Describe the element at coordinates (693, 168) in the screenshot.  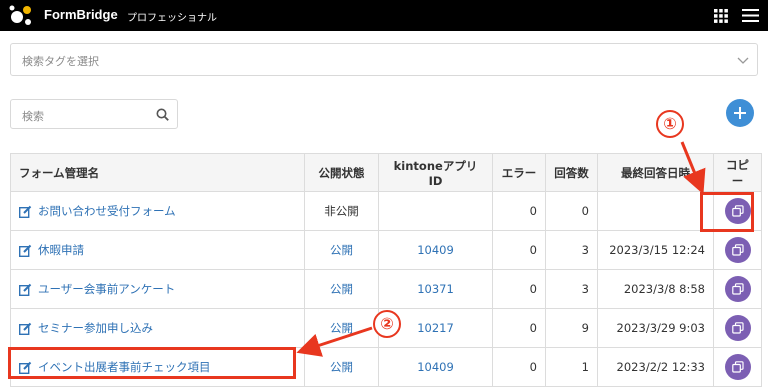
I see `annotation-arrow-one` at that location.